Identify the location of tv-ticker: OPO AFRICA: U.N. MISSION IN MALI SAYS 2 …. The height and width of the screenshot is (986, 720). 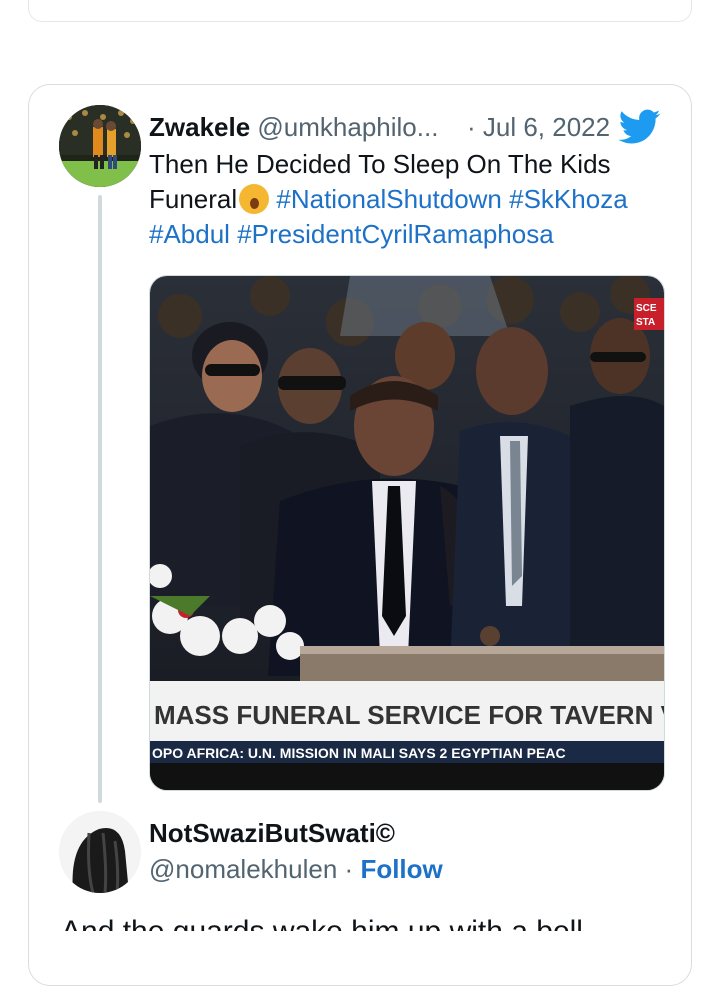
(359, 753).